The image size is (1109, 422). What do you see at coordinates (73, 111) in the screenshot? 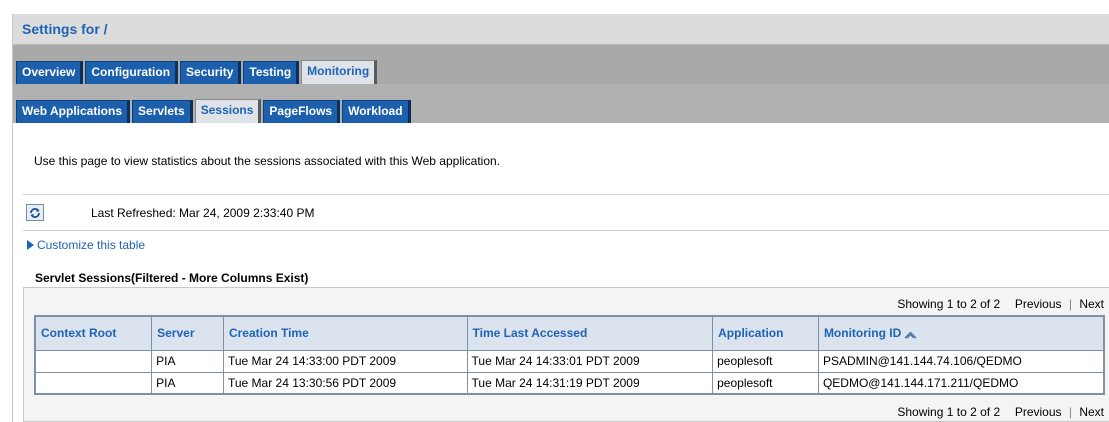
I see `tab-web-applications: Web Applications` at bounding box center [73, 111].